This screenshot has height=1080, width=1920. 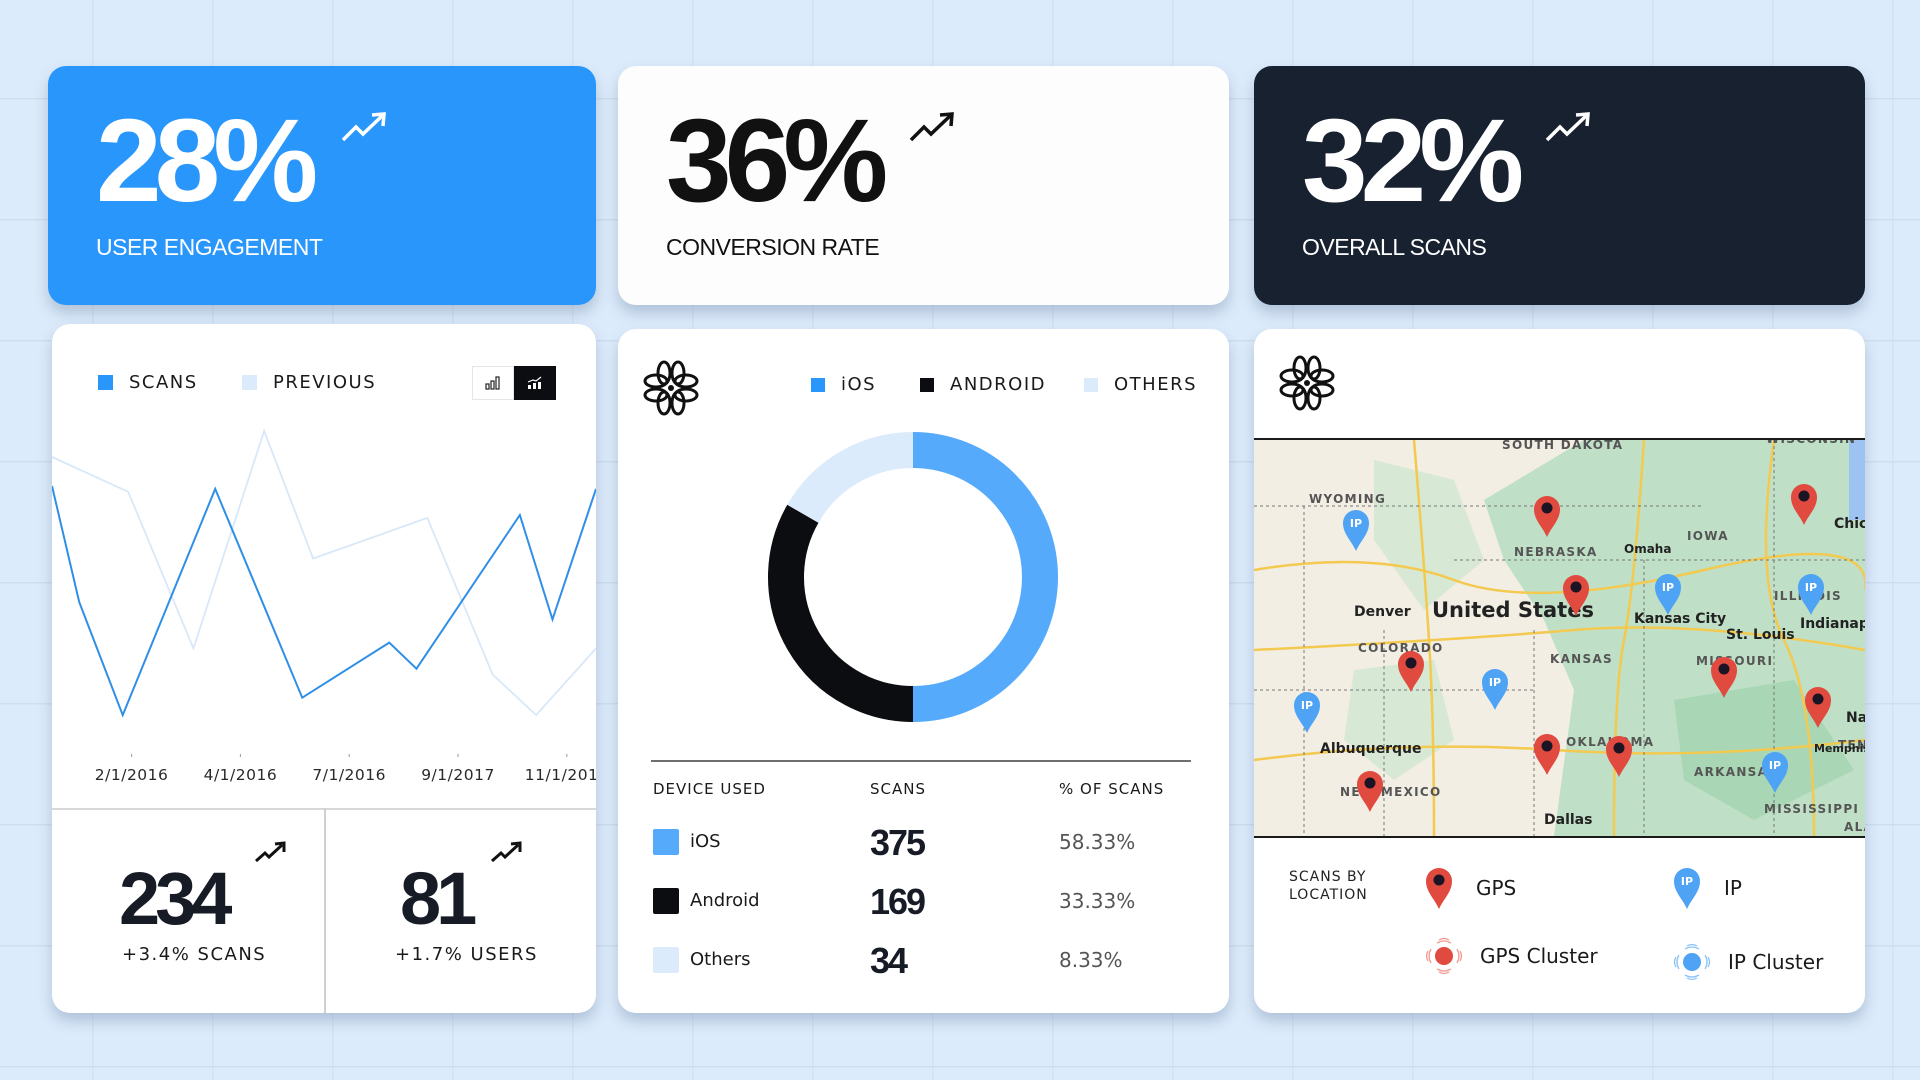 I want to click on map-city-label: Chica, so click(x=1849, y=524).